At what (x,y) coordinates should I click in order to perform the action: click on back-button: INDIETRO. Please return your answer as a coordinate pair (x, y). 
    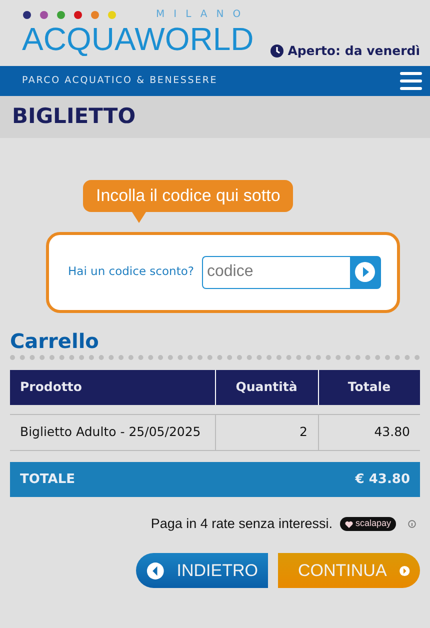
    Looking at the image, I should click on (202, 570).